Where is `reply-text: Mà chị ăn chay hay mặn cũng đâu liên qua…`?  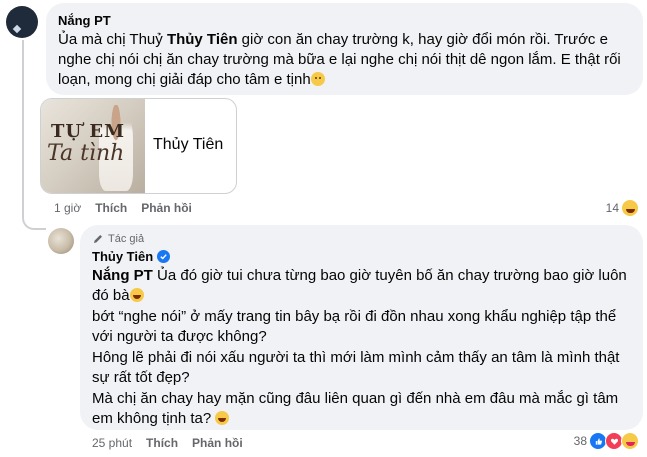 reply-text: Mà chị ăn chay hay mặn cũng đâu liên qua… is located at coordinates (355, 408).